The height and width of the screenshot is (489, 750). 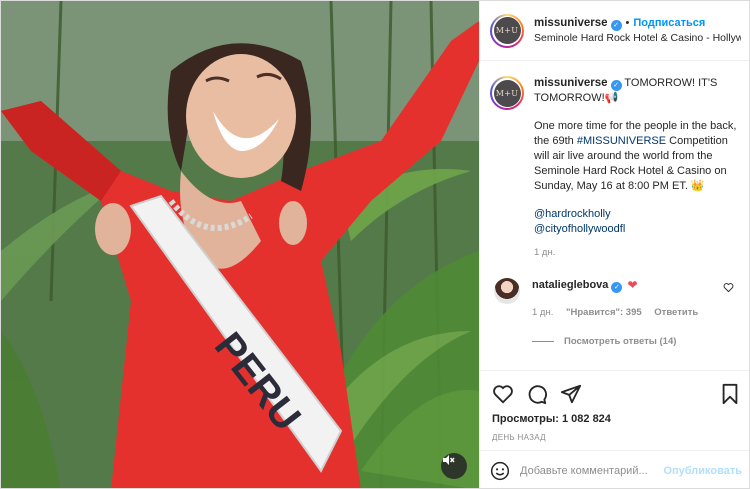 I want to click on view-replies-button: Посмотреть ответы (14), so click(x=637, y=341).